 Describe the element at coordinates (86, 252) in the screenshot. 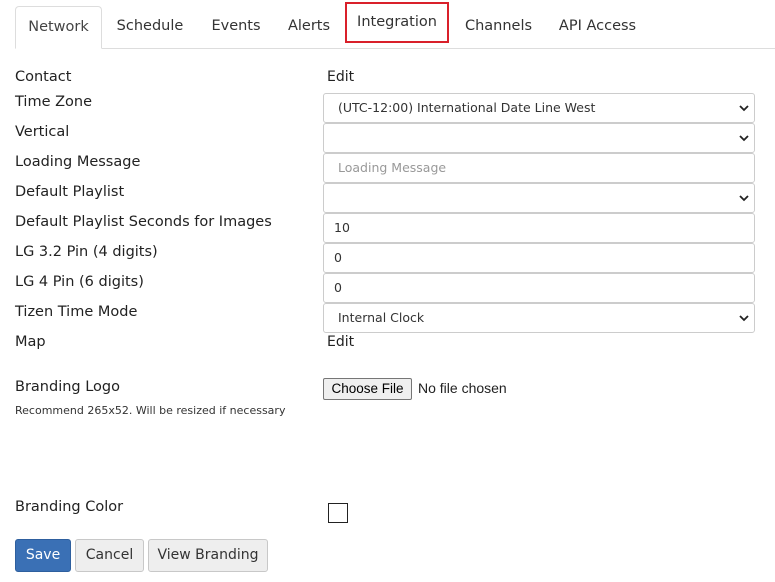

I see `lg32-pin-label: LG 3.2 Pin (4 digits)` at that location.